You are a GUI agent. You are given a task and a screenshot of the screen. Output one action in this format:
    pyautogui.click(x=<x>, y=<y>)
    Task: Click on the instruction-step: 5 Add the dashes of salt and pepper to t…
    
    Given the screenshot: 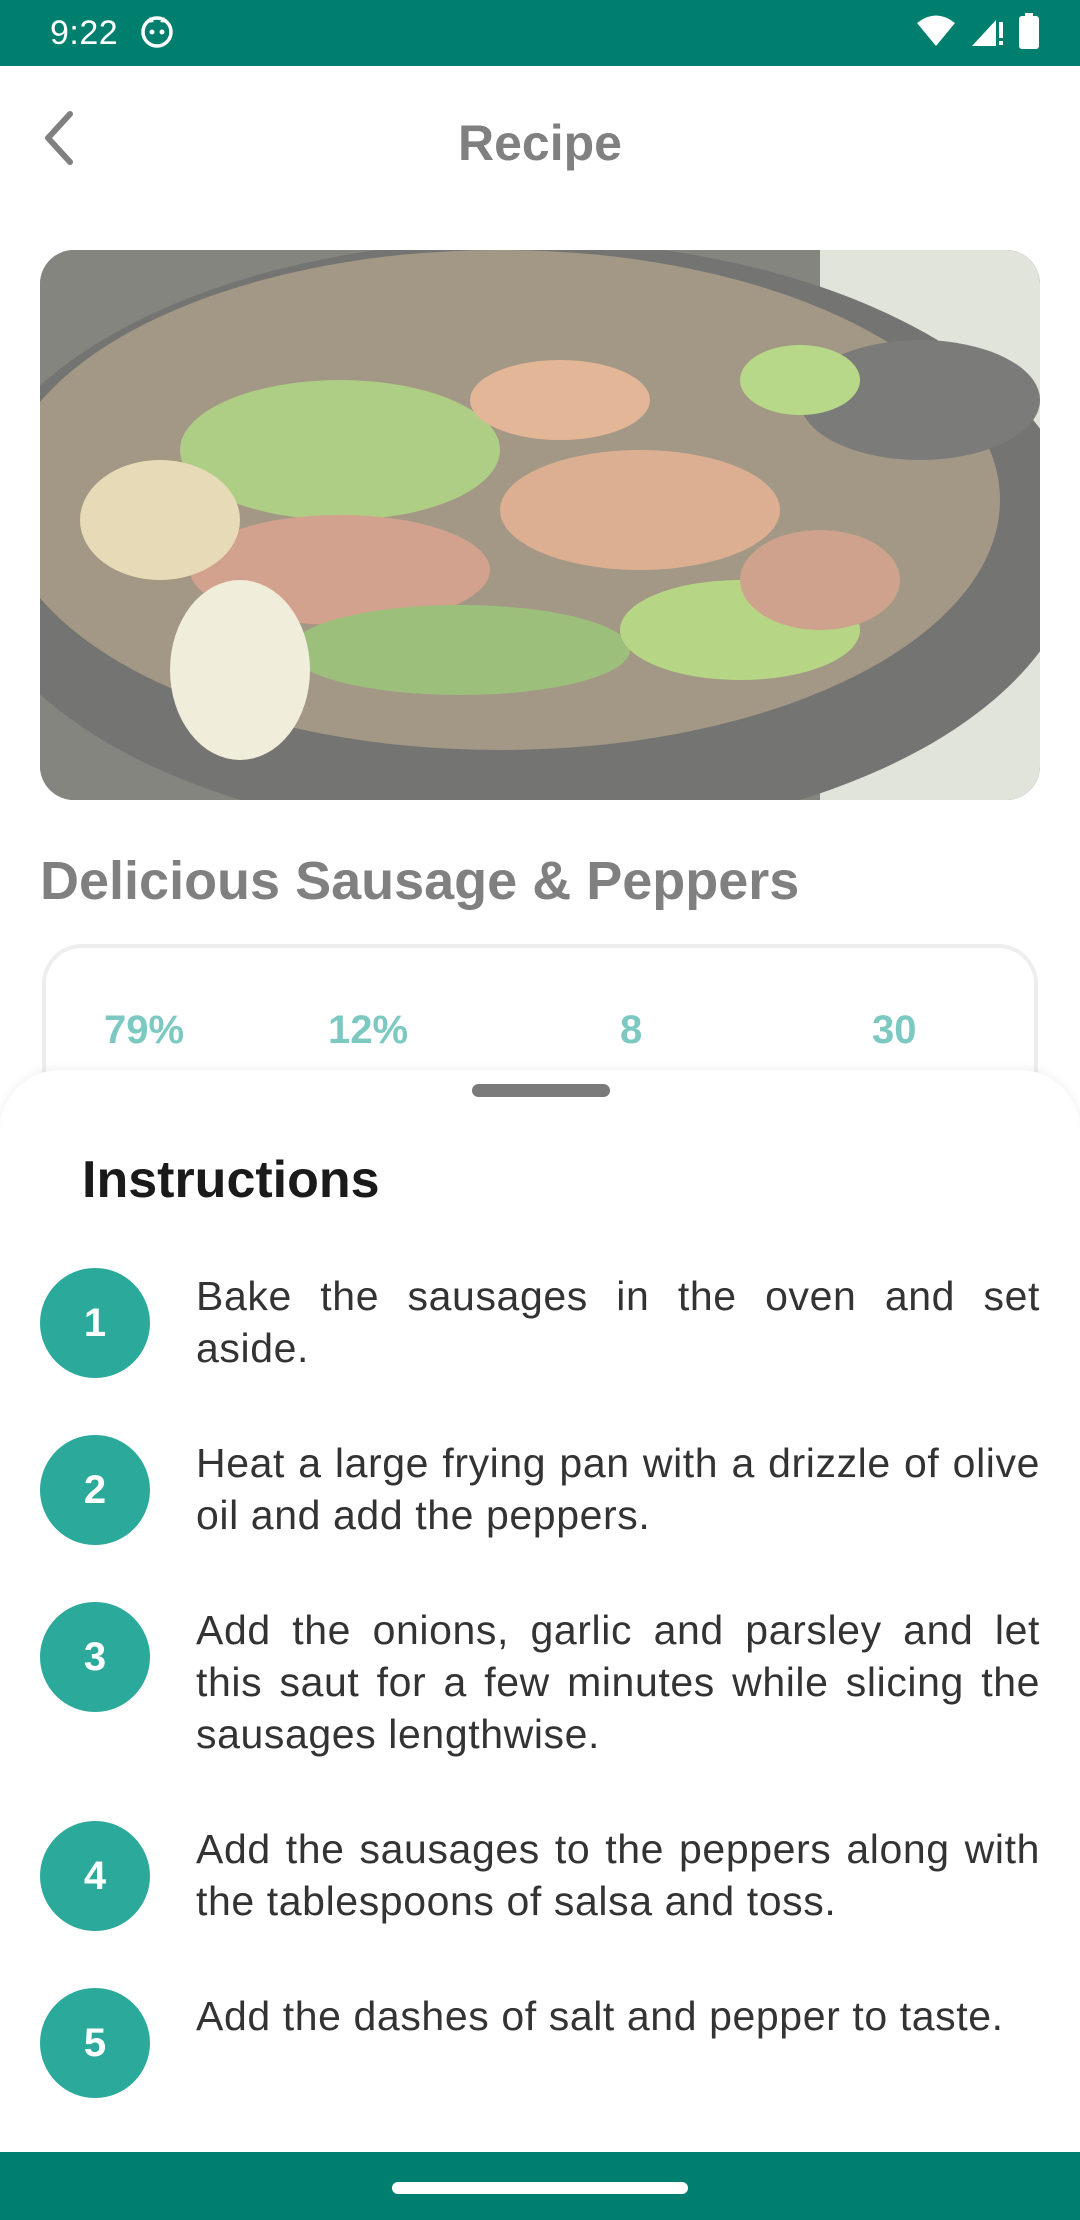 What is the action you would take?
    pyautogui.click(x=540, y=2043)
    